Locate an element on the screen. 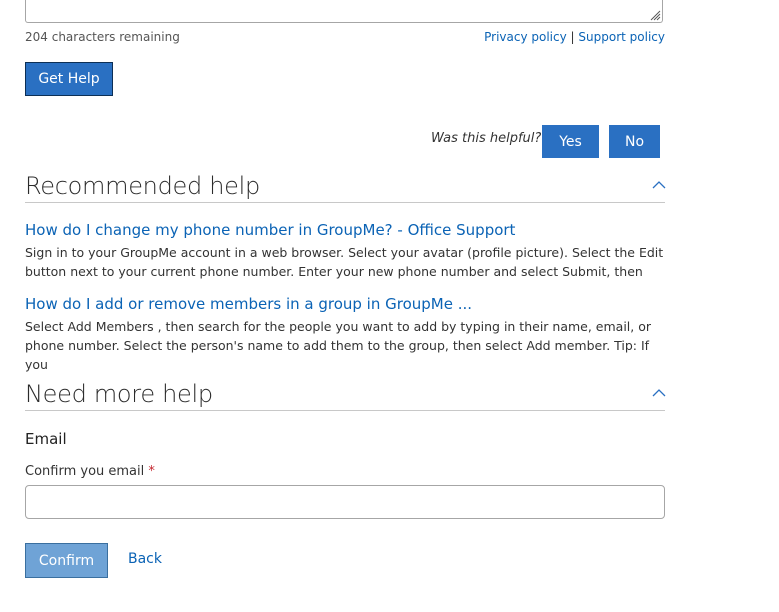  back-link: Back is located at coordinates (145, 559).